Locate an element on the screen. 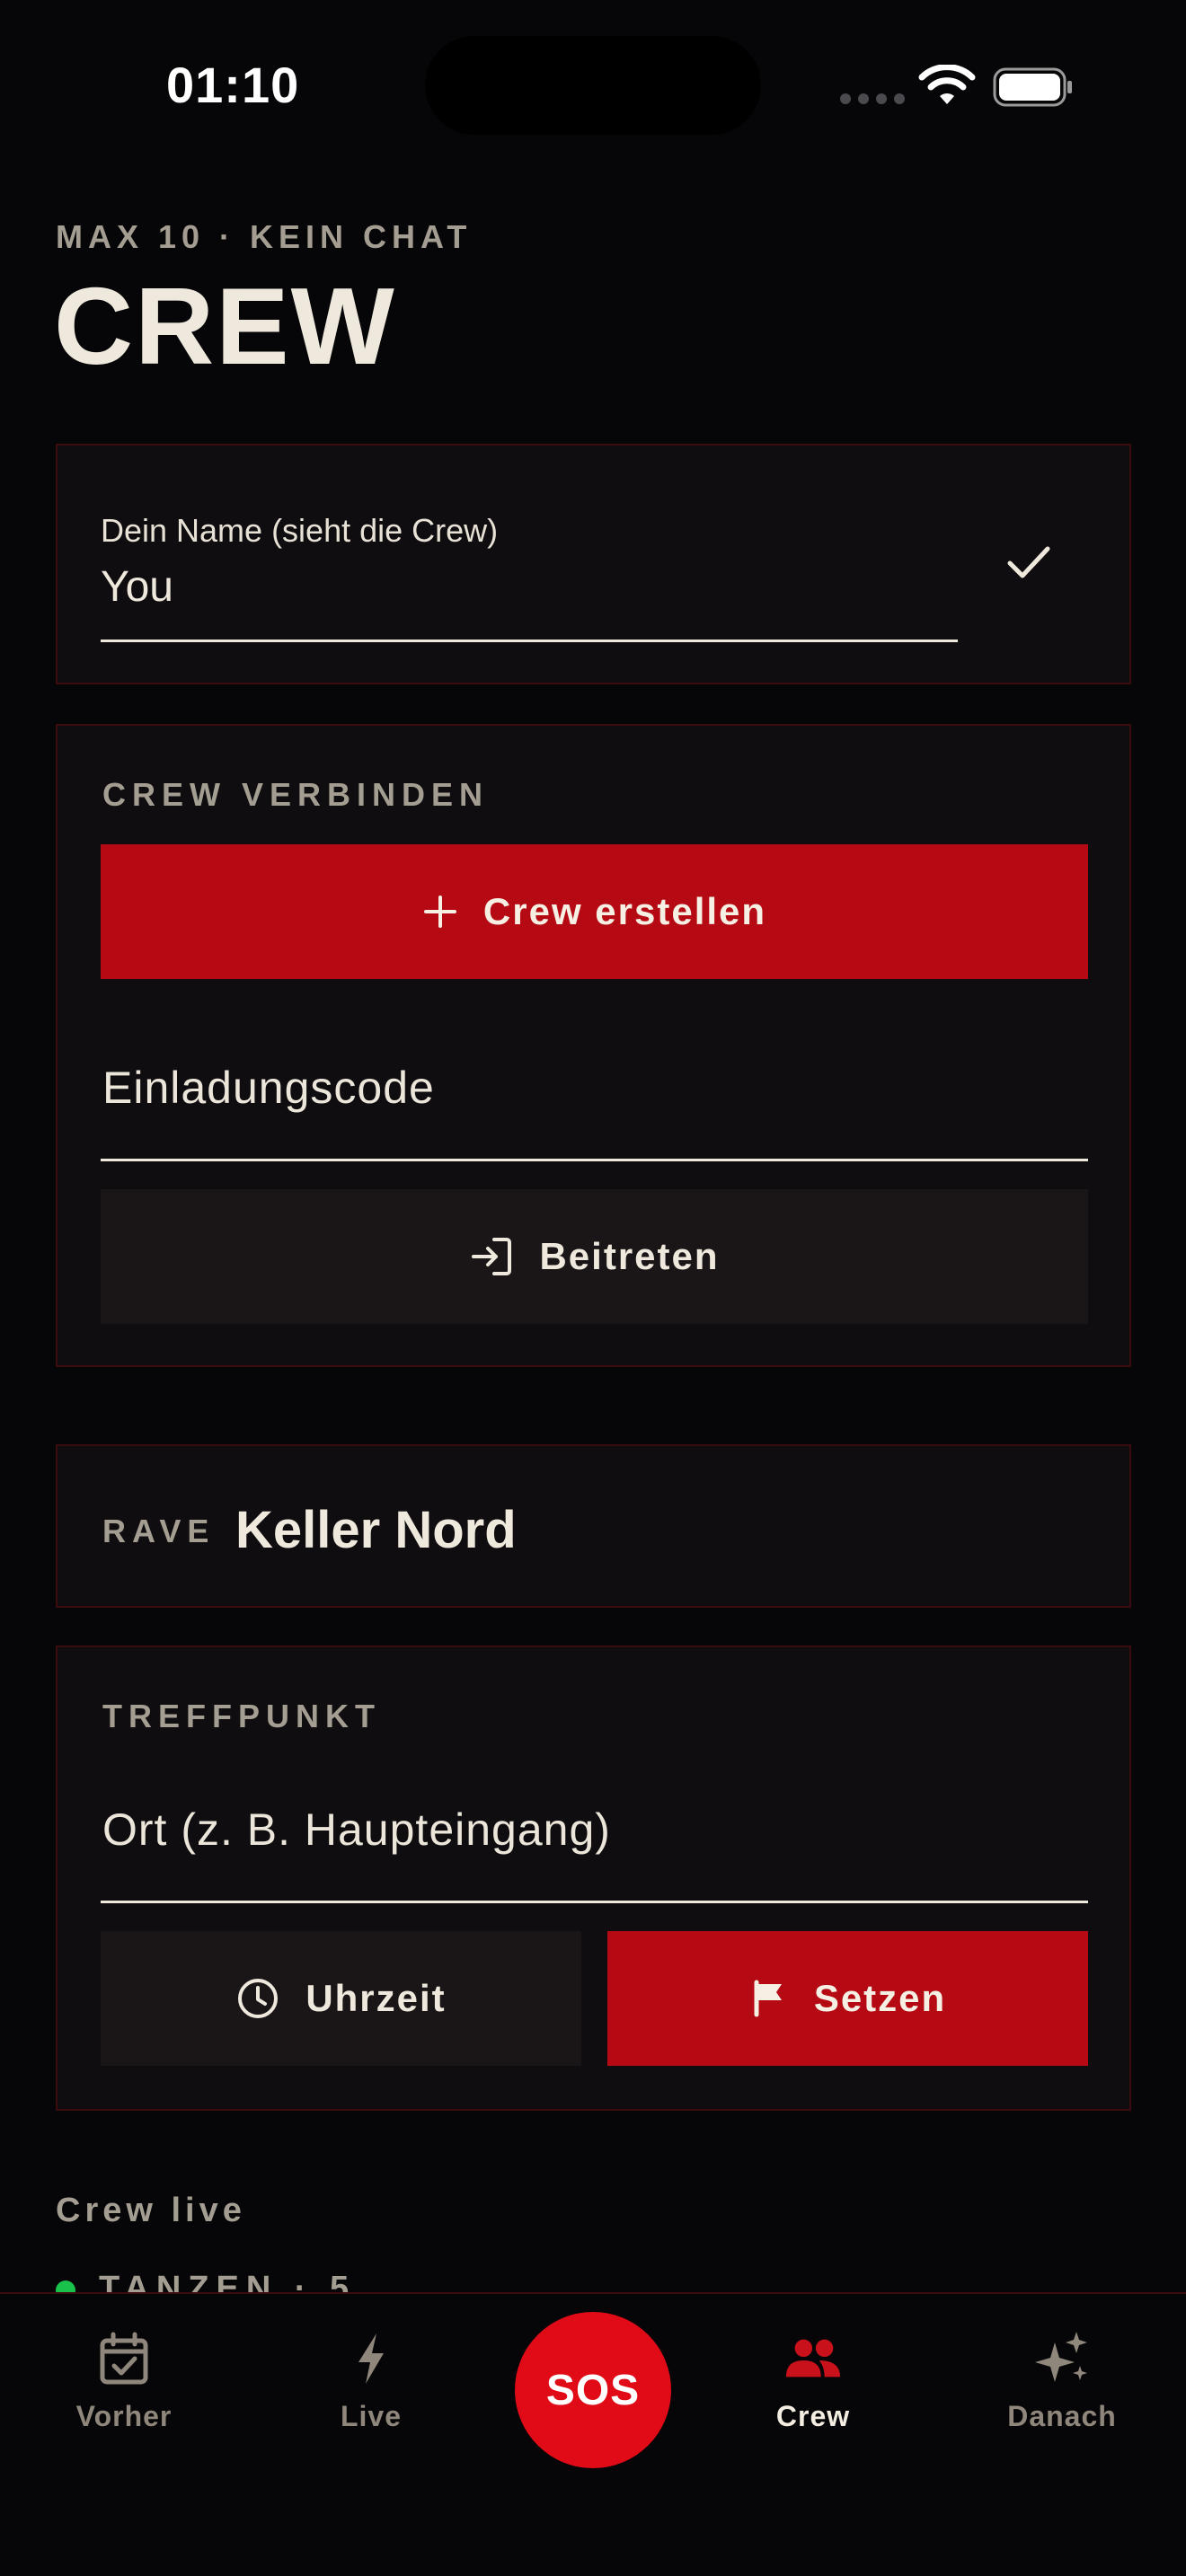 This screenshot has width=1186, height=2576. check-icon is located at coordinates (1028, 562).